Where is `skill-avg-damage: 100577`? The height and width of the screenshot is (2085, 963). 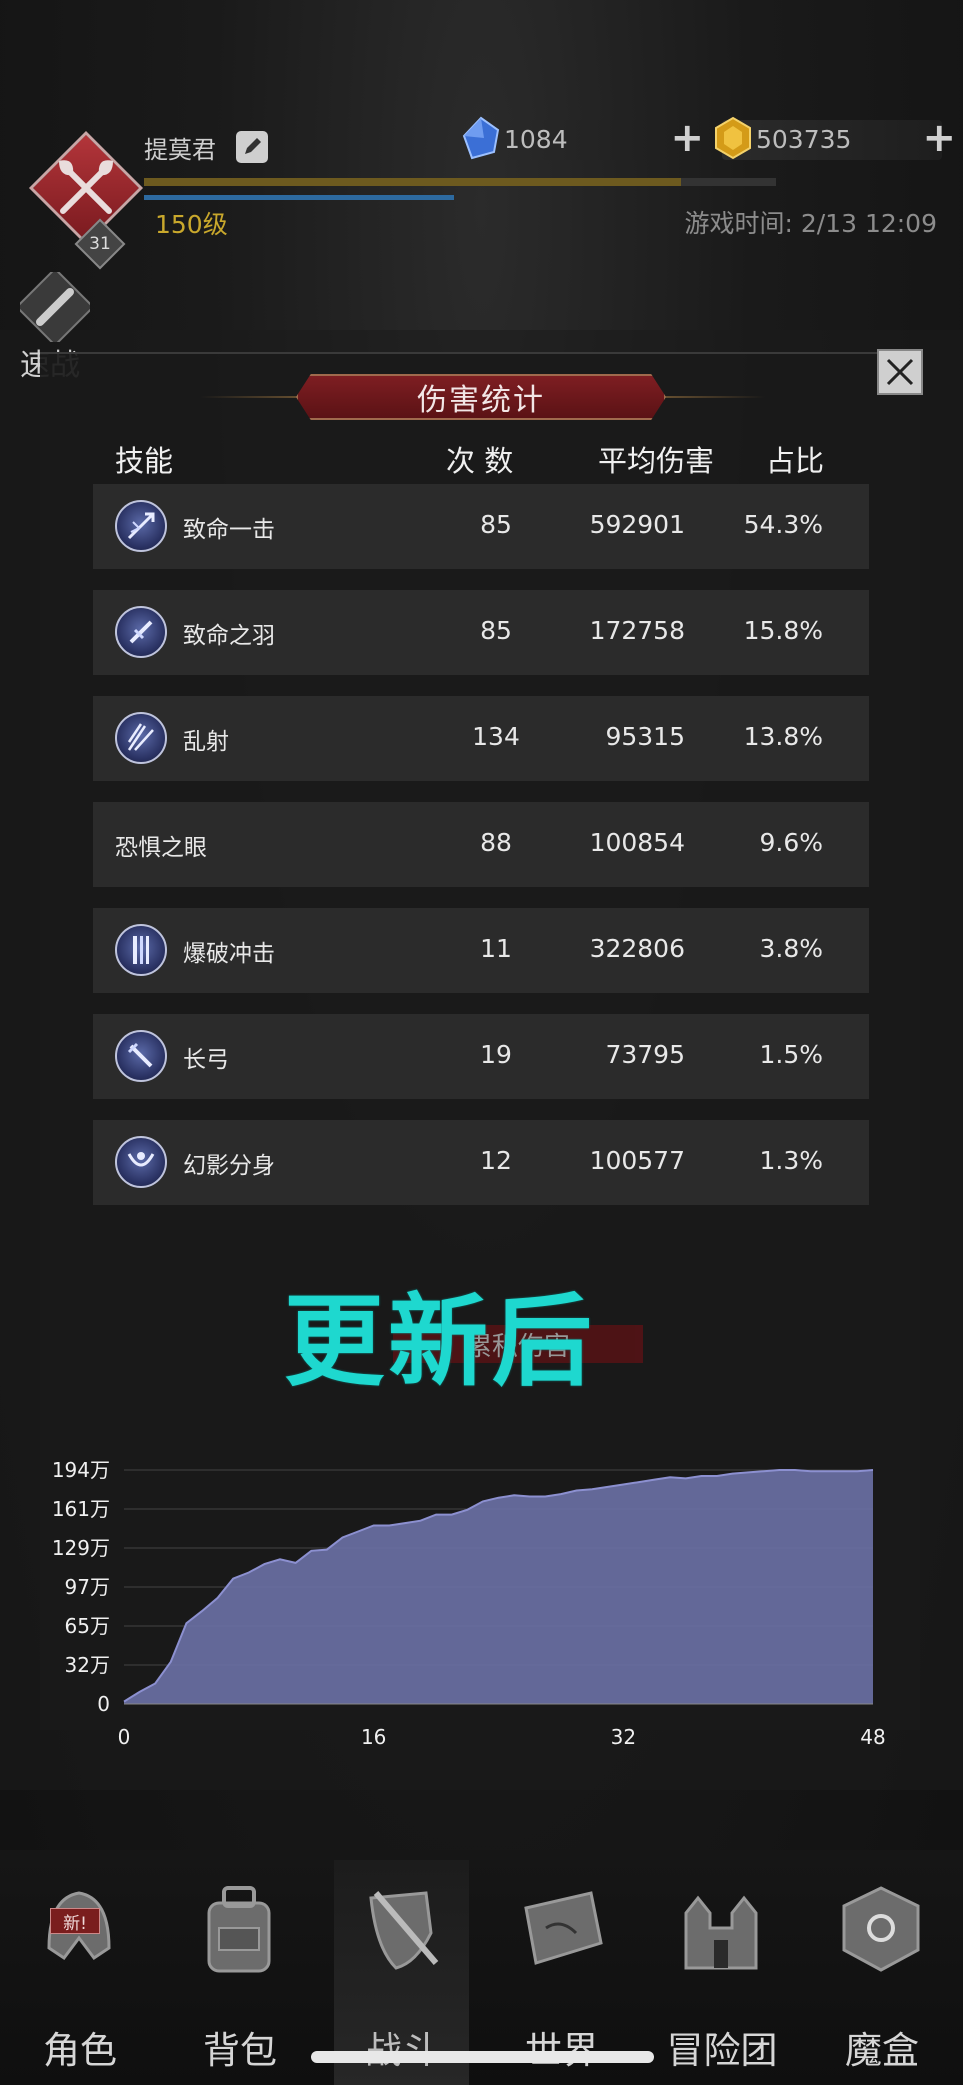 skill-avg-damage: 100577 is located at coordinates (637, 1160).